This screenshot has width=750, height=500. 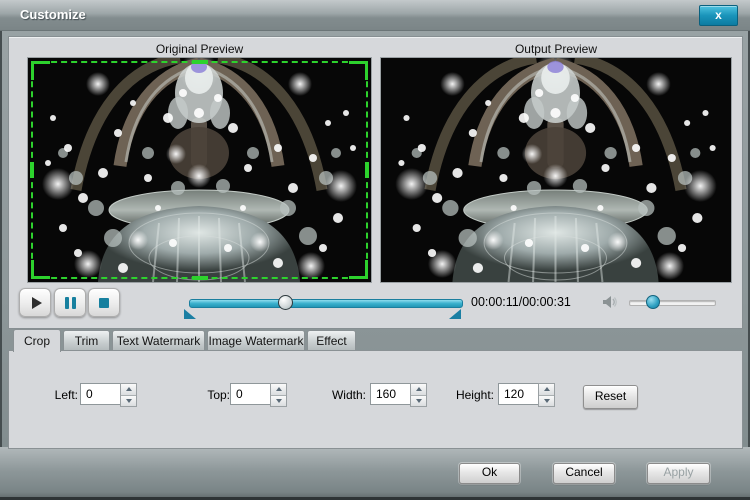 I want to click on left-field, so click(x=100, y=394).